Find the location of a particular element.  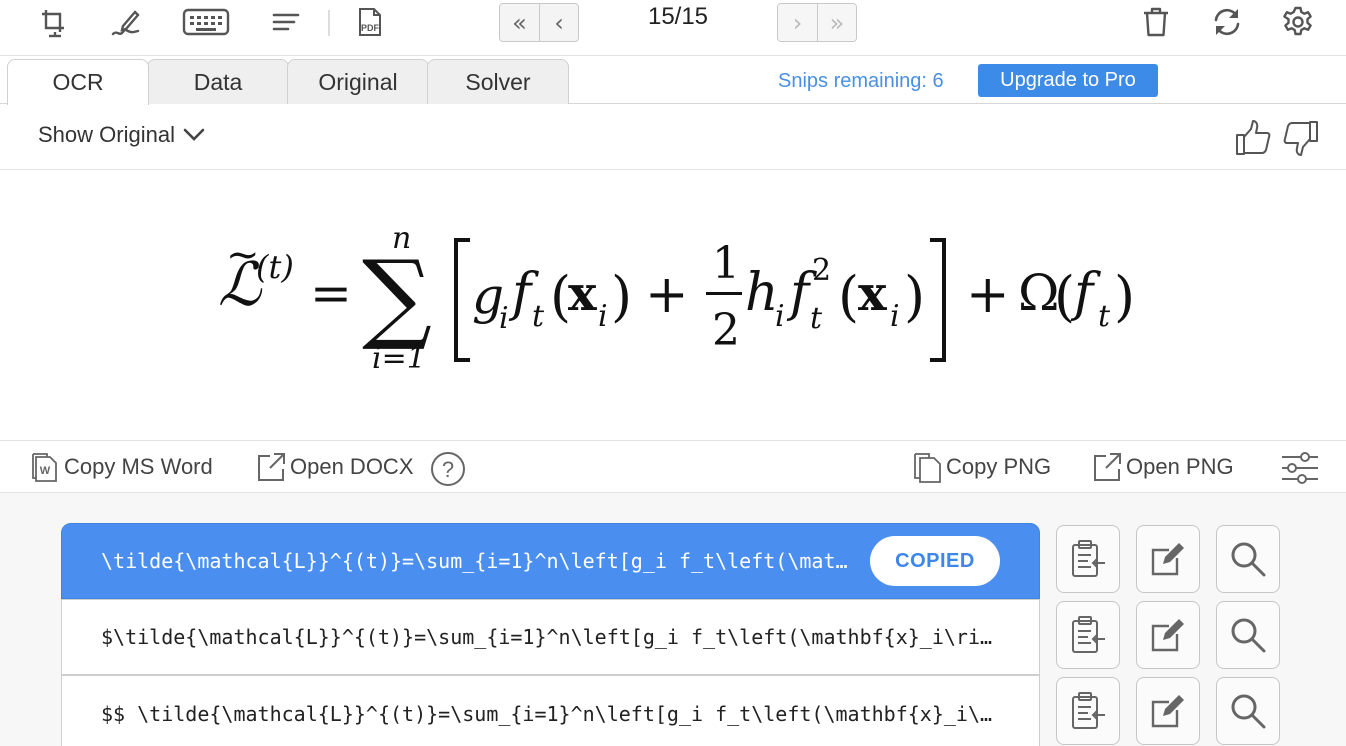

tab-original: Original is located at coordinates (358, 81).